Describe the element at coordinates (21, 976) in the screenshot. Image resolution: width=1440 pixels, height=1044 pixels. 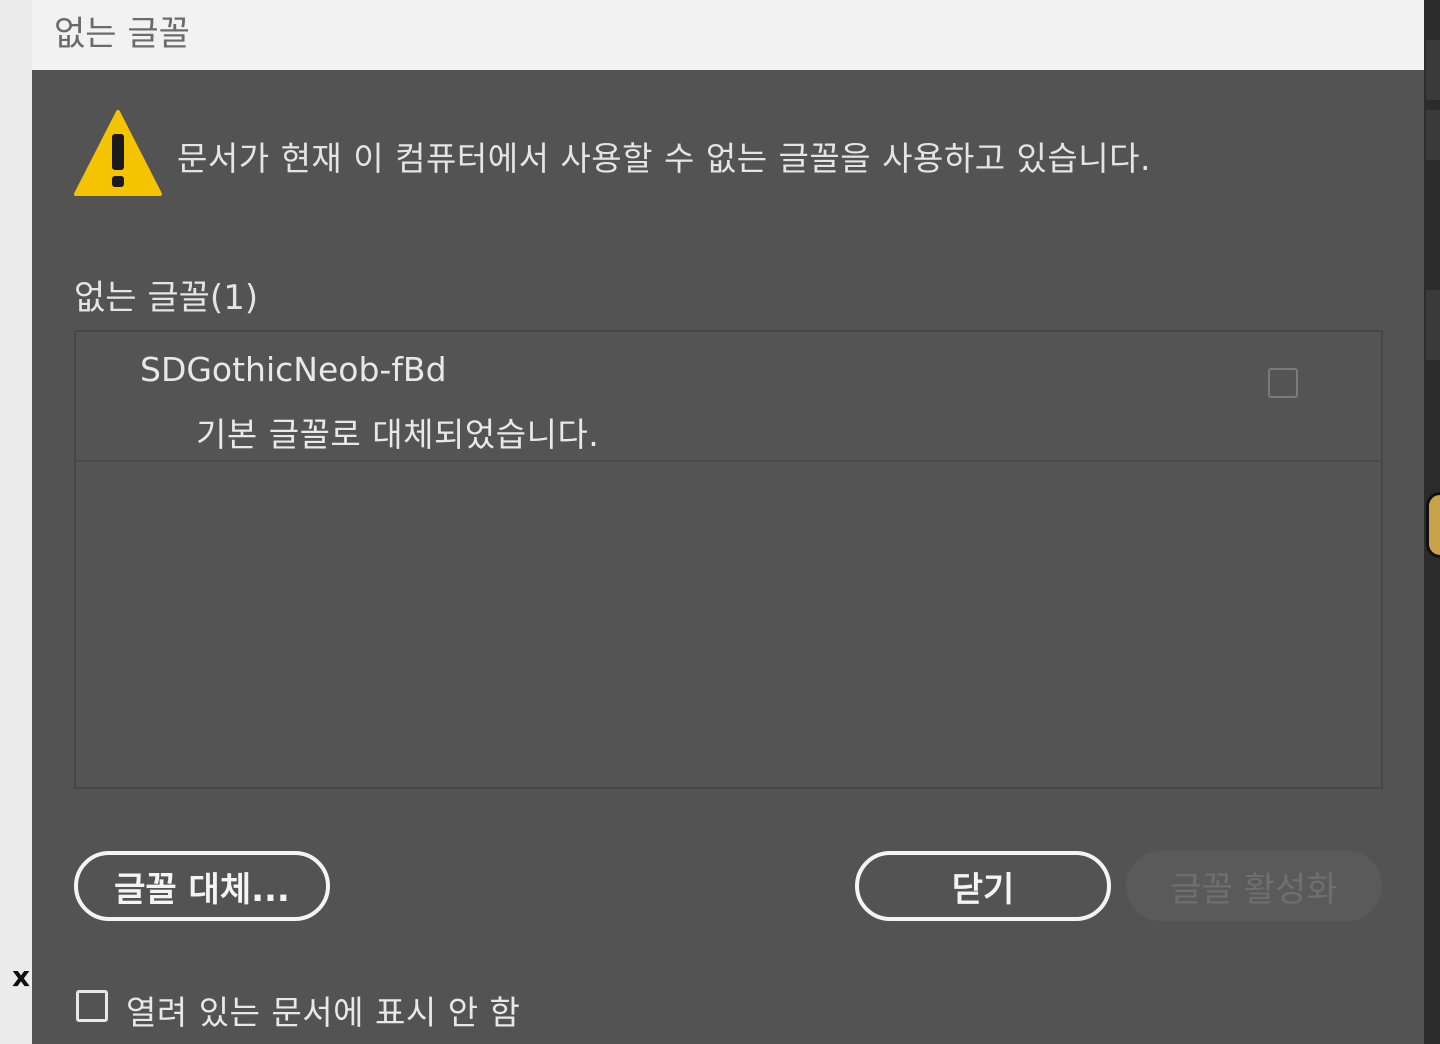
I see `background-close-glyph: x` at that location.